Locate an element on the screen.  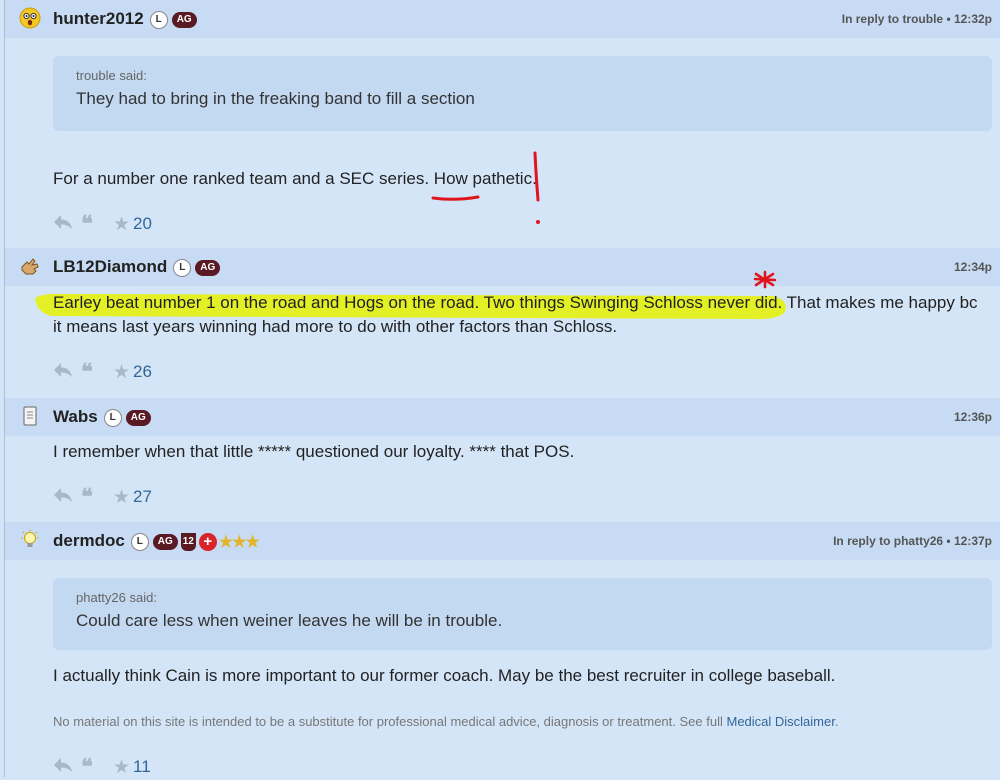
surprised-face-icon is located at coordinates (30, 18).